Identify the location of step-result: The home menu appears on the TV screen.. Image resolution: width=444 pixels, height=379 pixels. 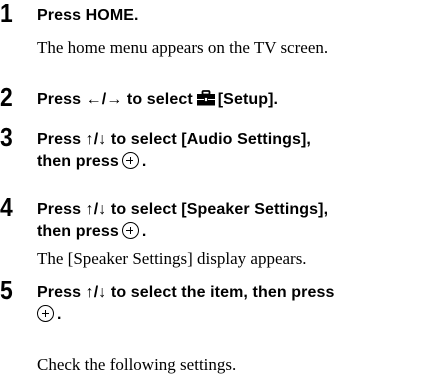
(183, 47).